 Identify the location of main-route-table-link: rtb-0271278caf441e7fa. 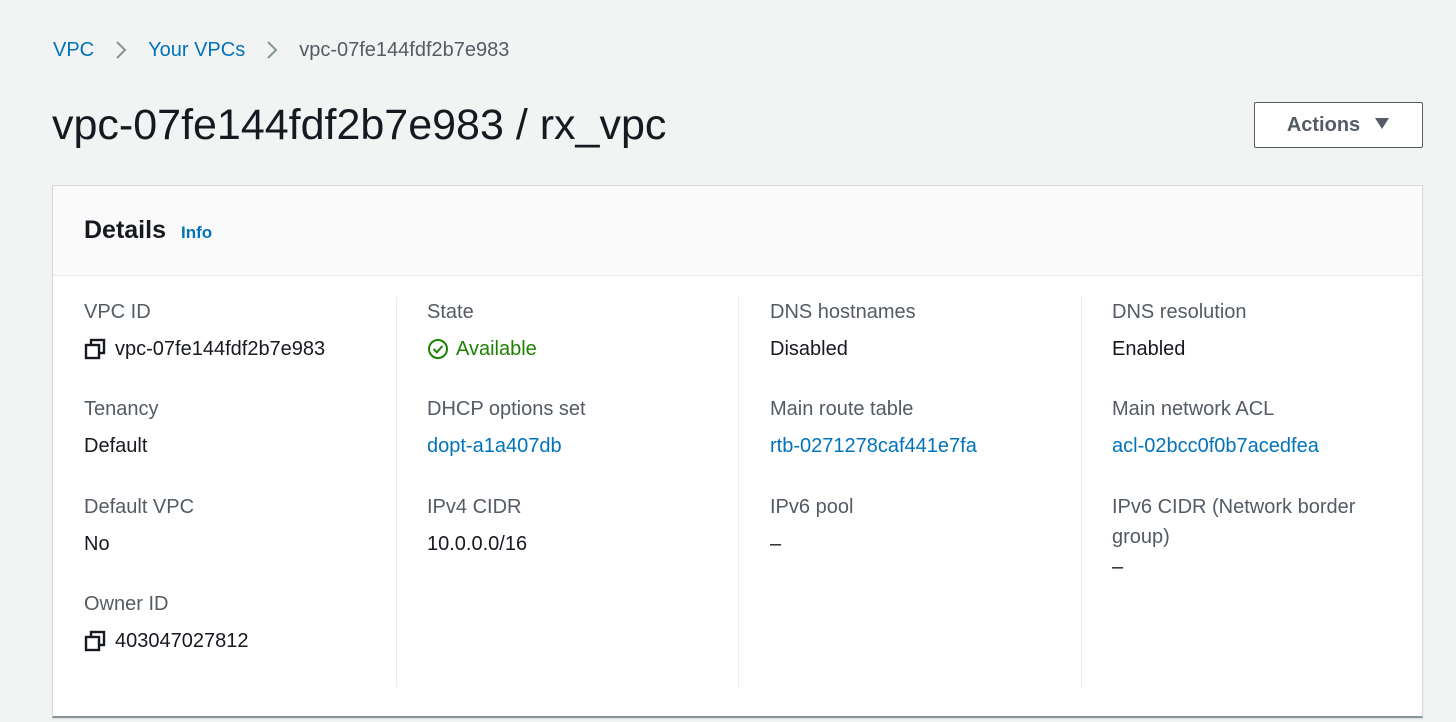
(915, 446).